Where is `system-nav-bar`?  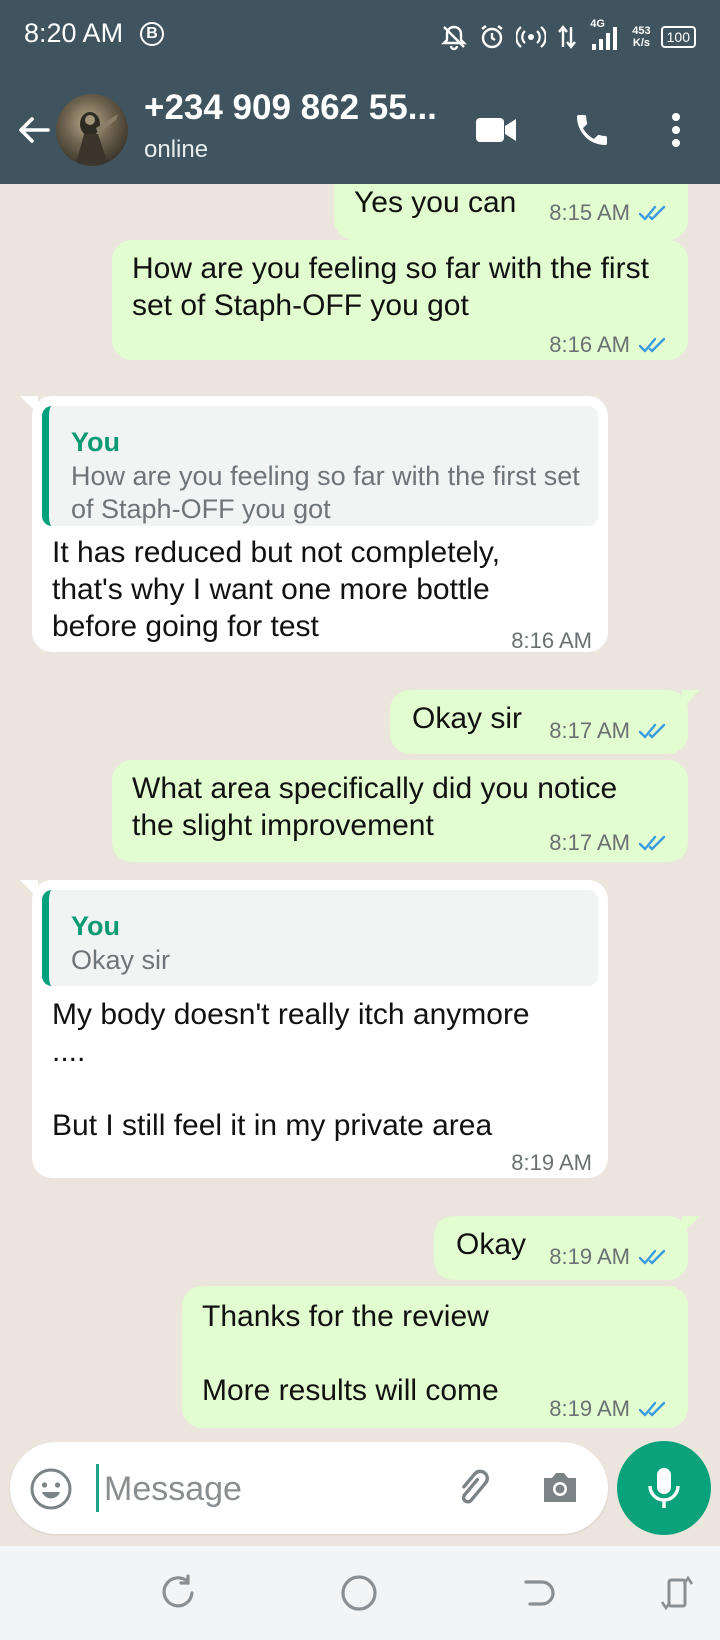 system-nav-bar is located at coordinates (360, 1593).